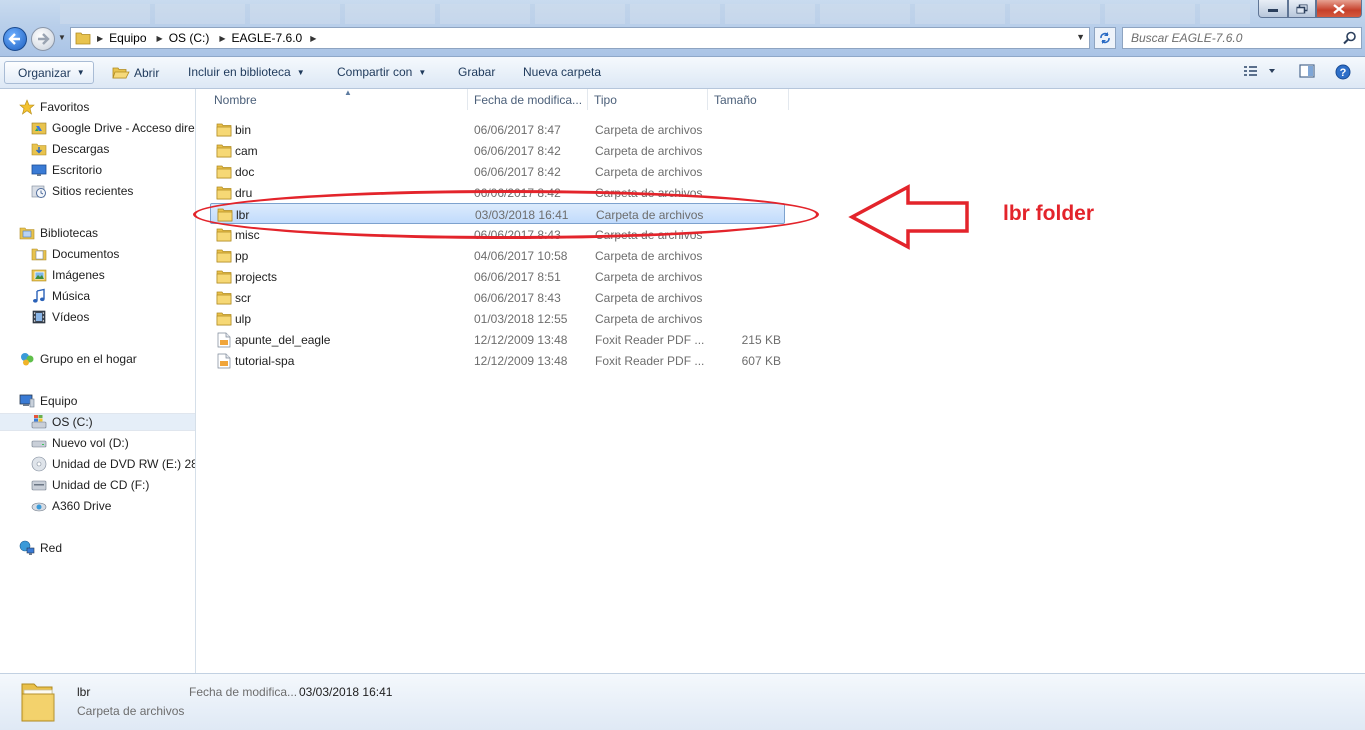 The image size is (1365, 730). What do you see at coordinates (562, 72) in the screenshot?
I see `new-folder-button: Nueva carpeta` at bounding box center [562, 72].